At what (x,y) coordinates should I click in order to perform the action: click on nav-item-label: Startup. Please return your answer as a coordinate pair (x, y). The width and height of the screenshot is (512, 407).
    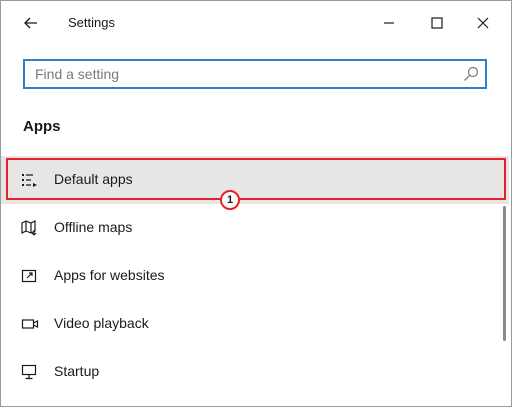
    Looking at the image, I should click on (77, 371).